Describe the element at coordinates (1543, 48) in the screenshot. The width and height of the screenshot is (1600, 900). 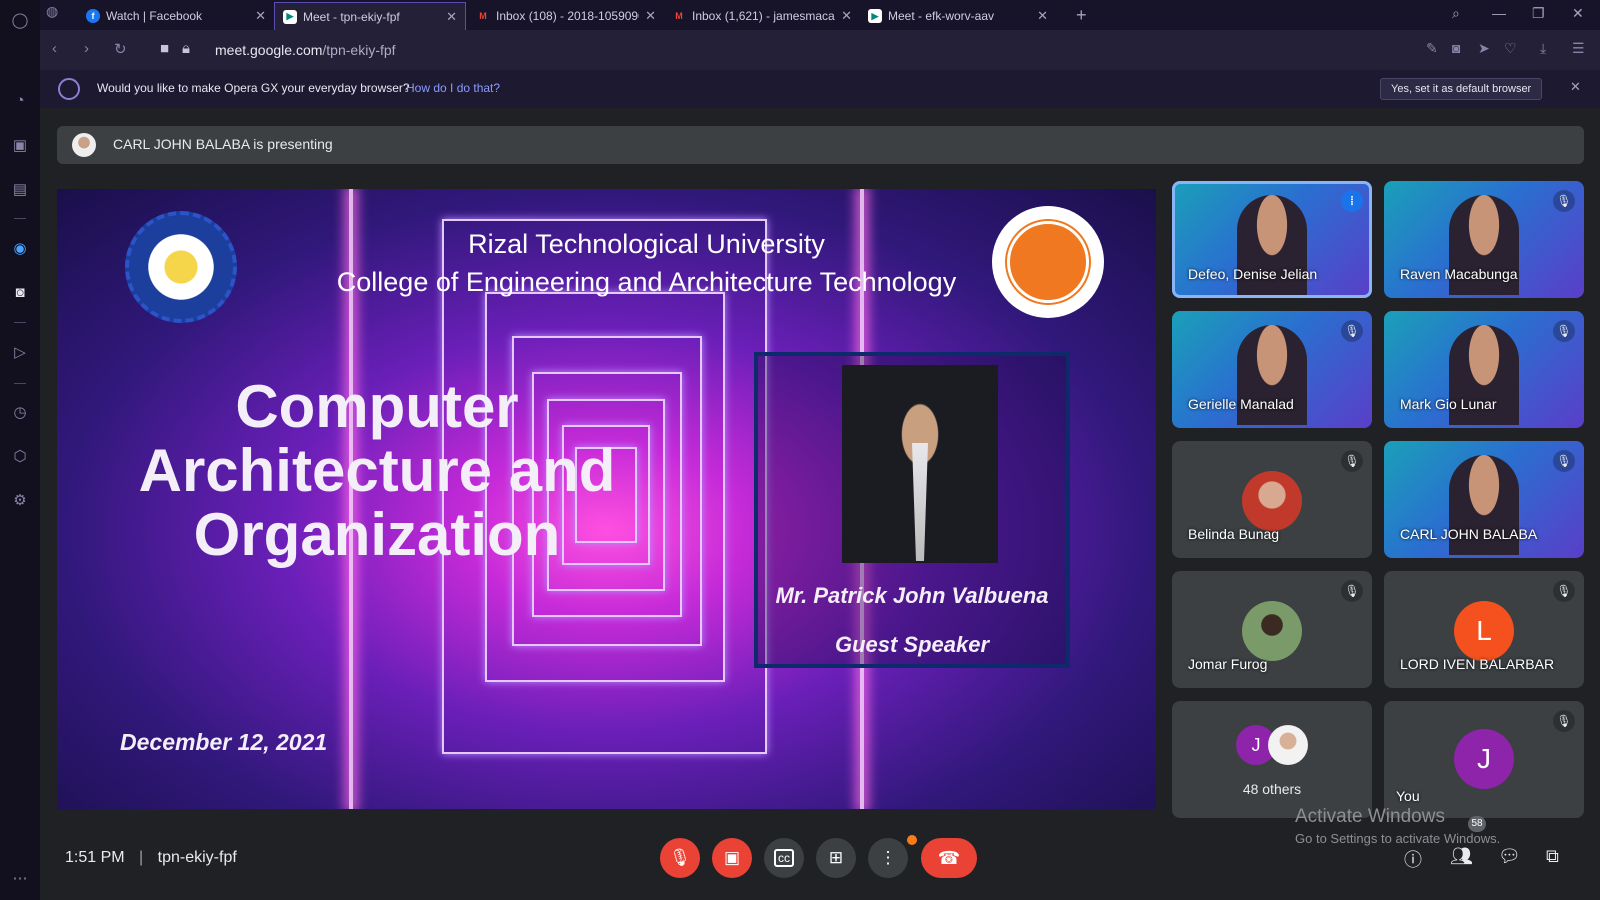
I see `download-icon: ⤓` at that location.